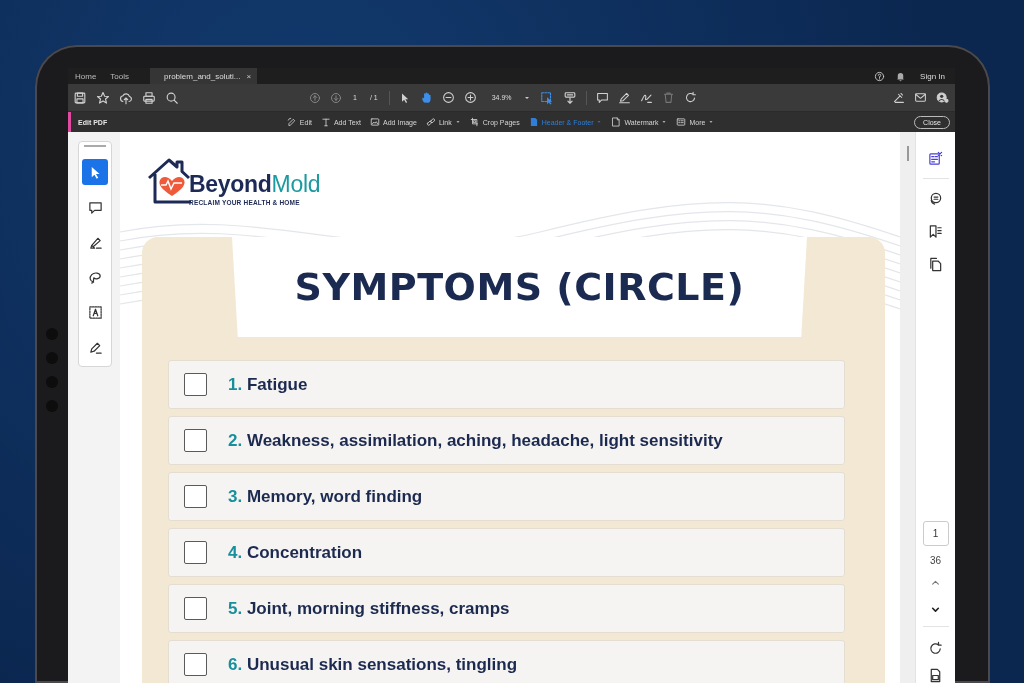 The width and height of the screenshot is (1024, 683). What do you see at coordinates (268, 384) in the screenshot?
I see `symptom-text: 1. Fatigue` at bounding box center [268, 384].